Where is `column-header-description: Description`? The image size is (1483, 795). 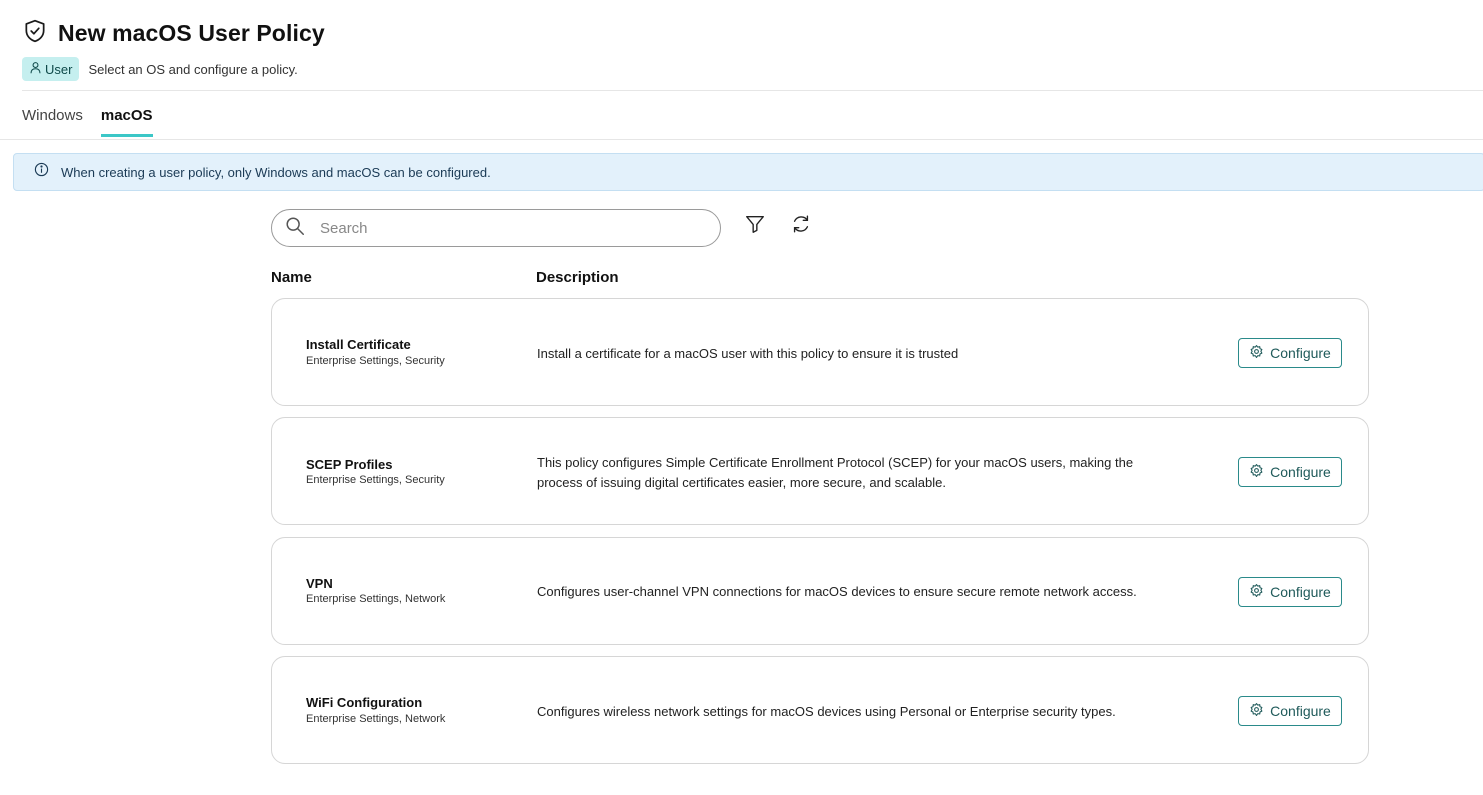
column-header-description: Description is located at coordinates (577, 277).